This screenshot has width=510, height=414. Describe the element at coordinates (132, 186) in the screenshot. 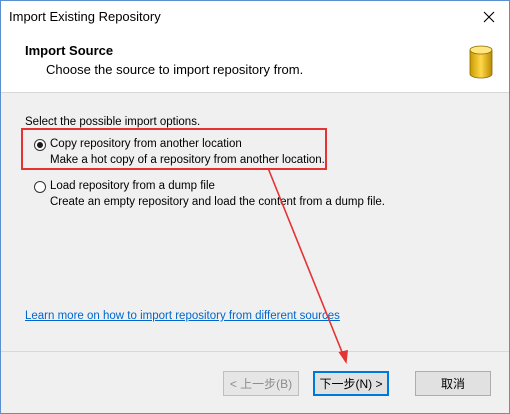

I see `option-label: Load repository from a dump file` at that location.